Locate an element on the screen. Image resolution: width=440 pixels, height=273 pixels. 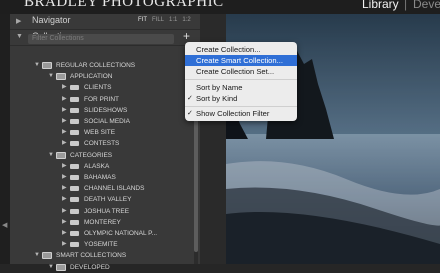
zoom-fit: FIT is located at coordinates (142, 20).